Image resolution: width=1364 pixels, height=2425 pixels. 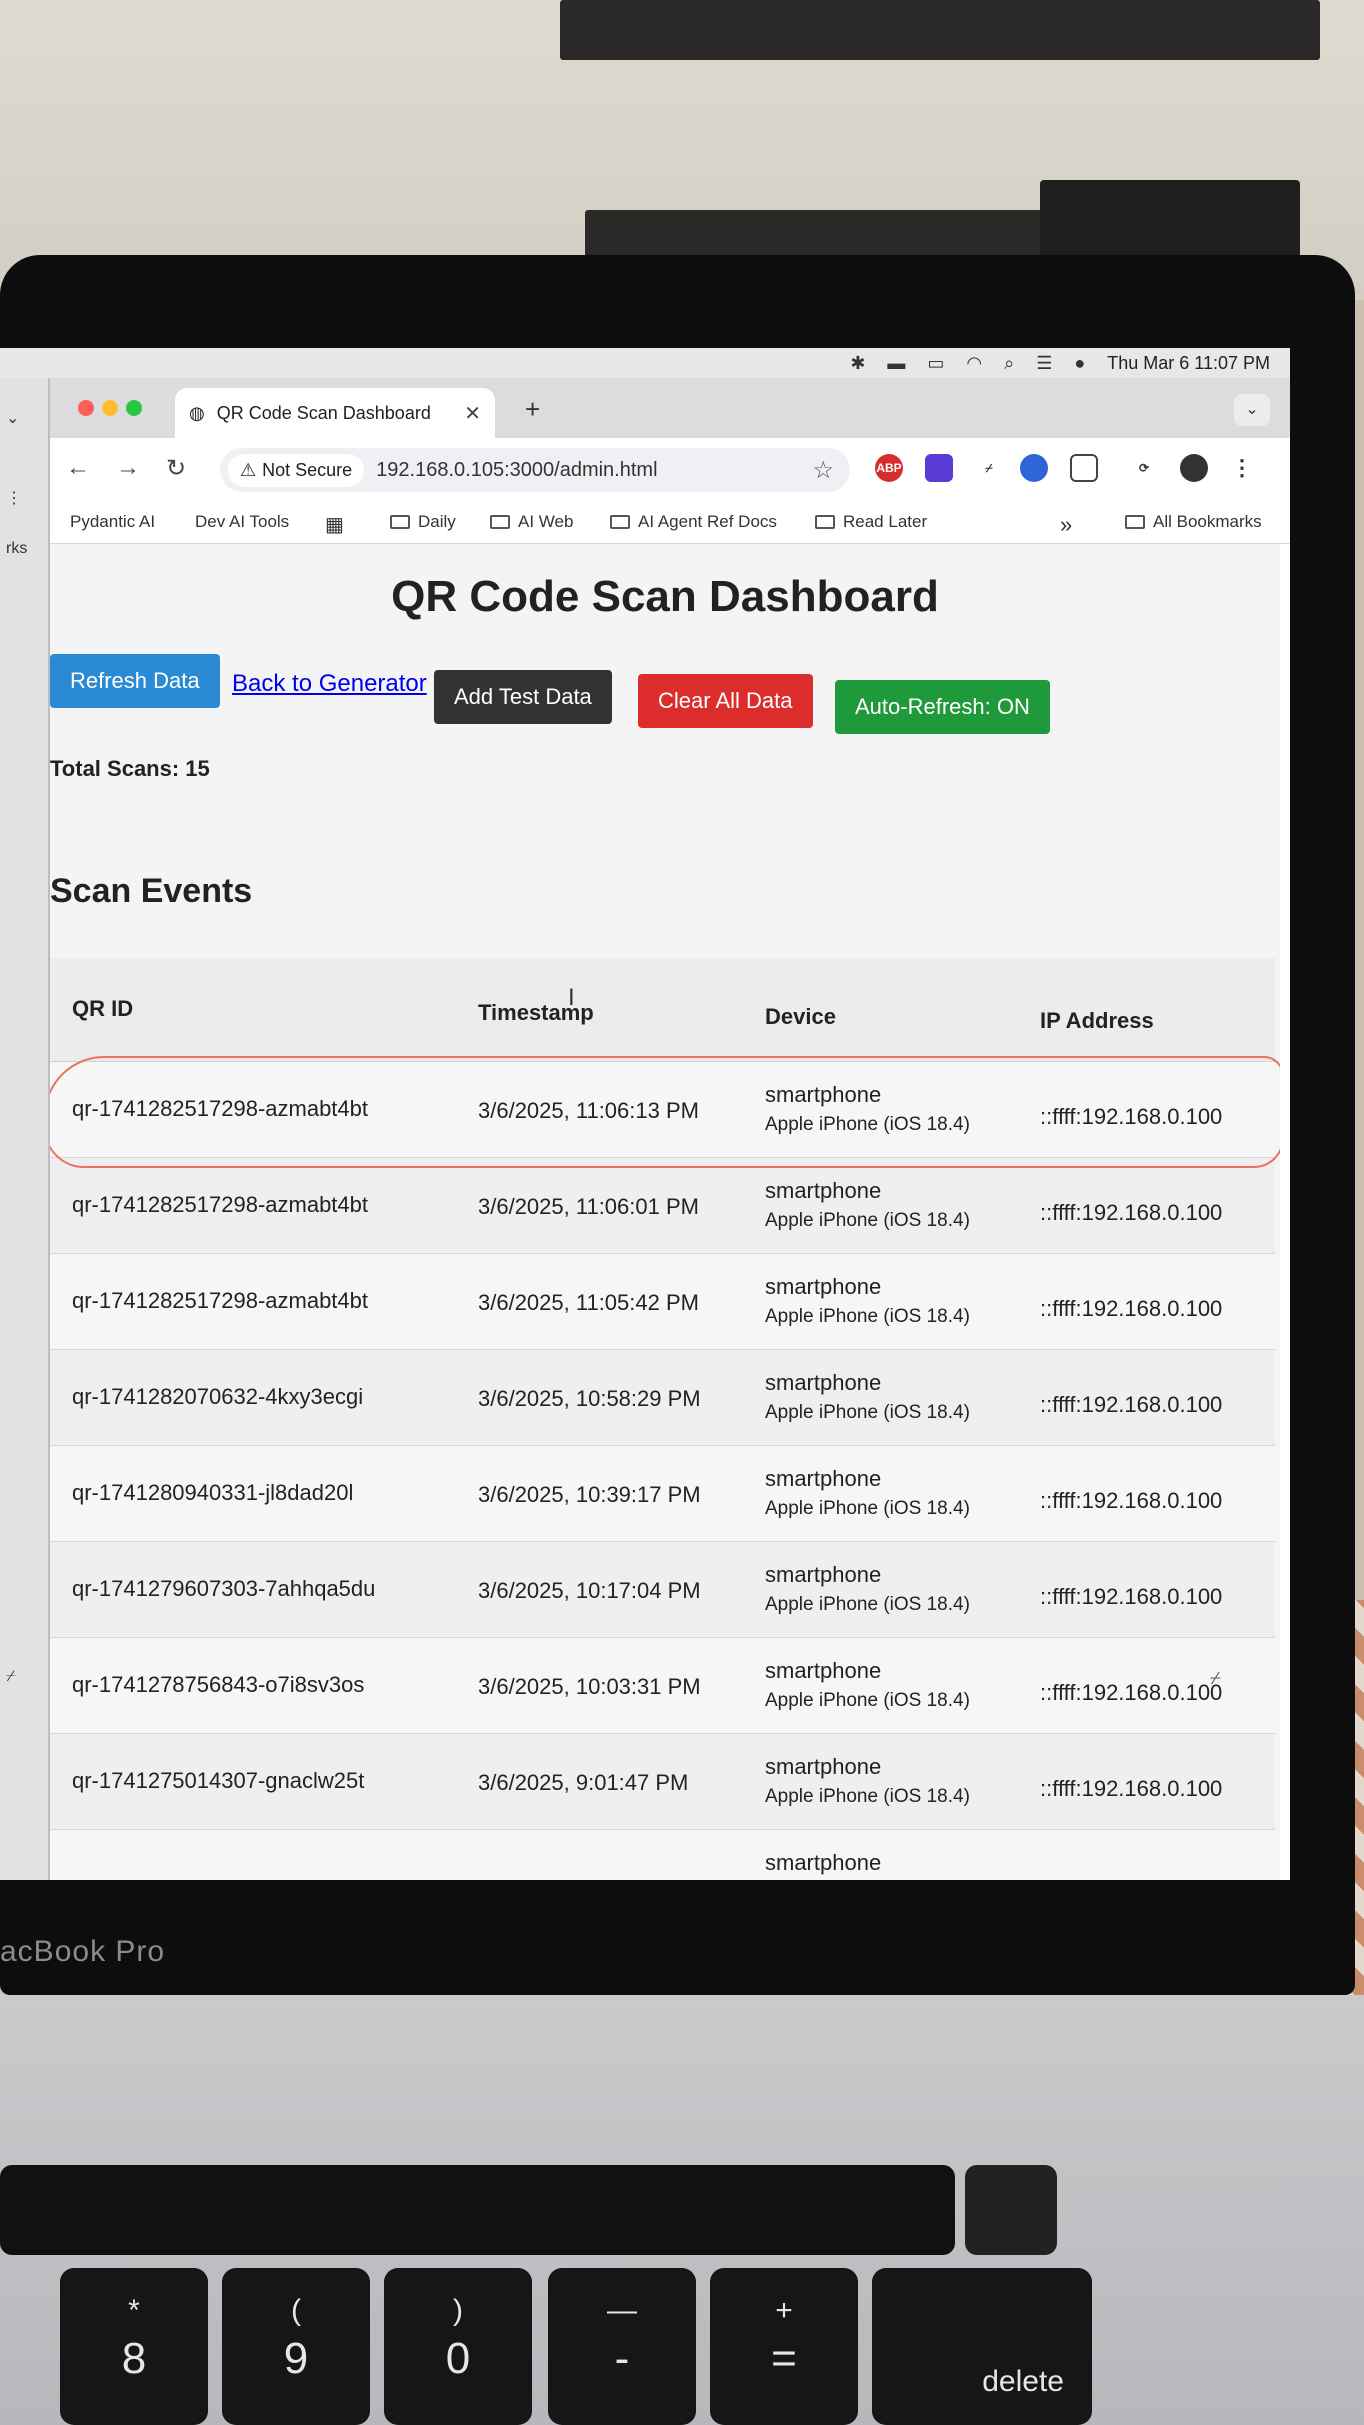 I want to click on new-tab-button: +, so click(x=532, y=409).